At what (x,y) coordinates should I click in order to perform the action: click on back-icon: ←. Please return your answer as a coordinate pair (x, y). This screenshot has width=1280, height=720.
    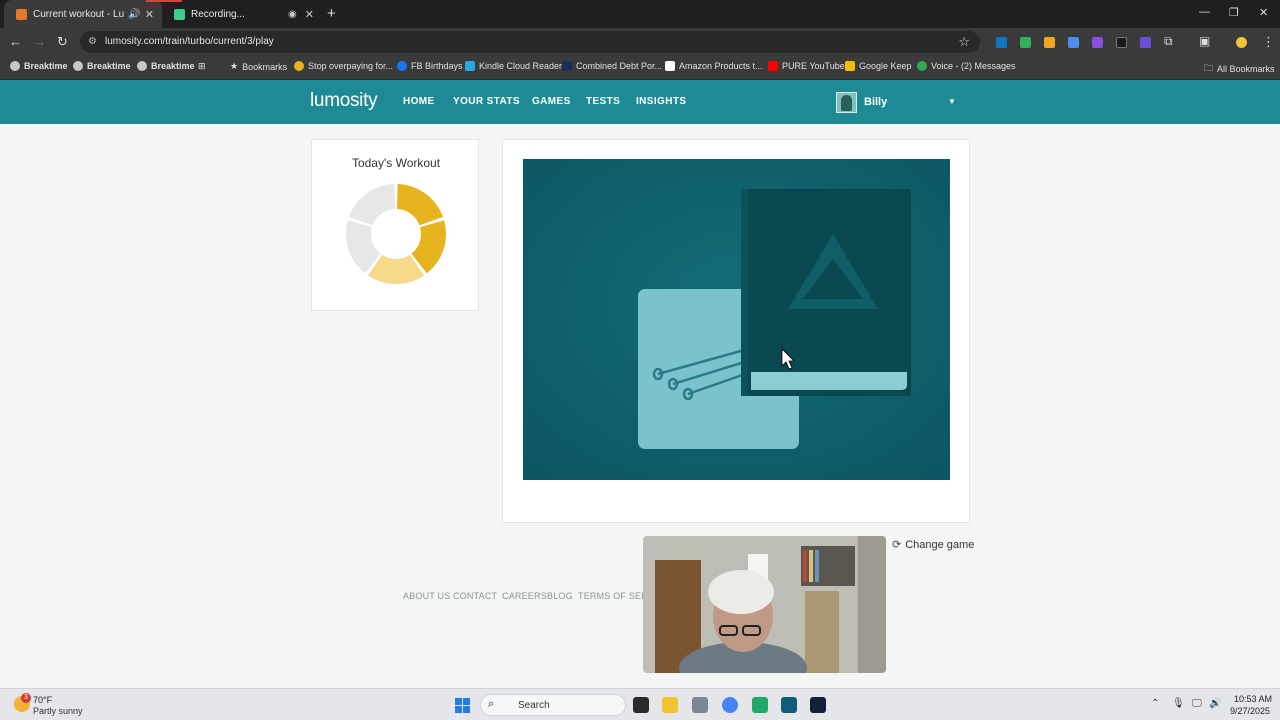
    Looking at the image, I should click on (15, 41).